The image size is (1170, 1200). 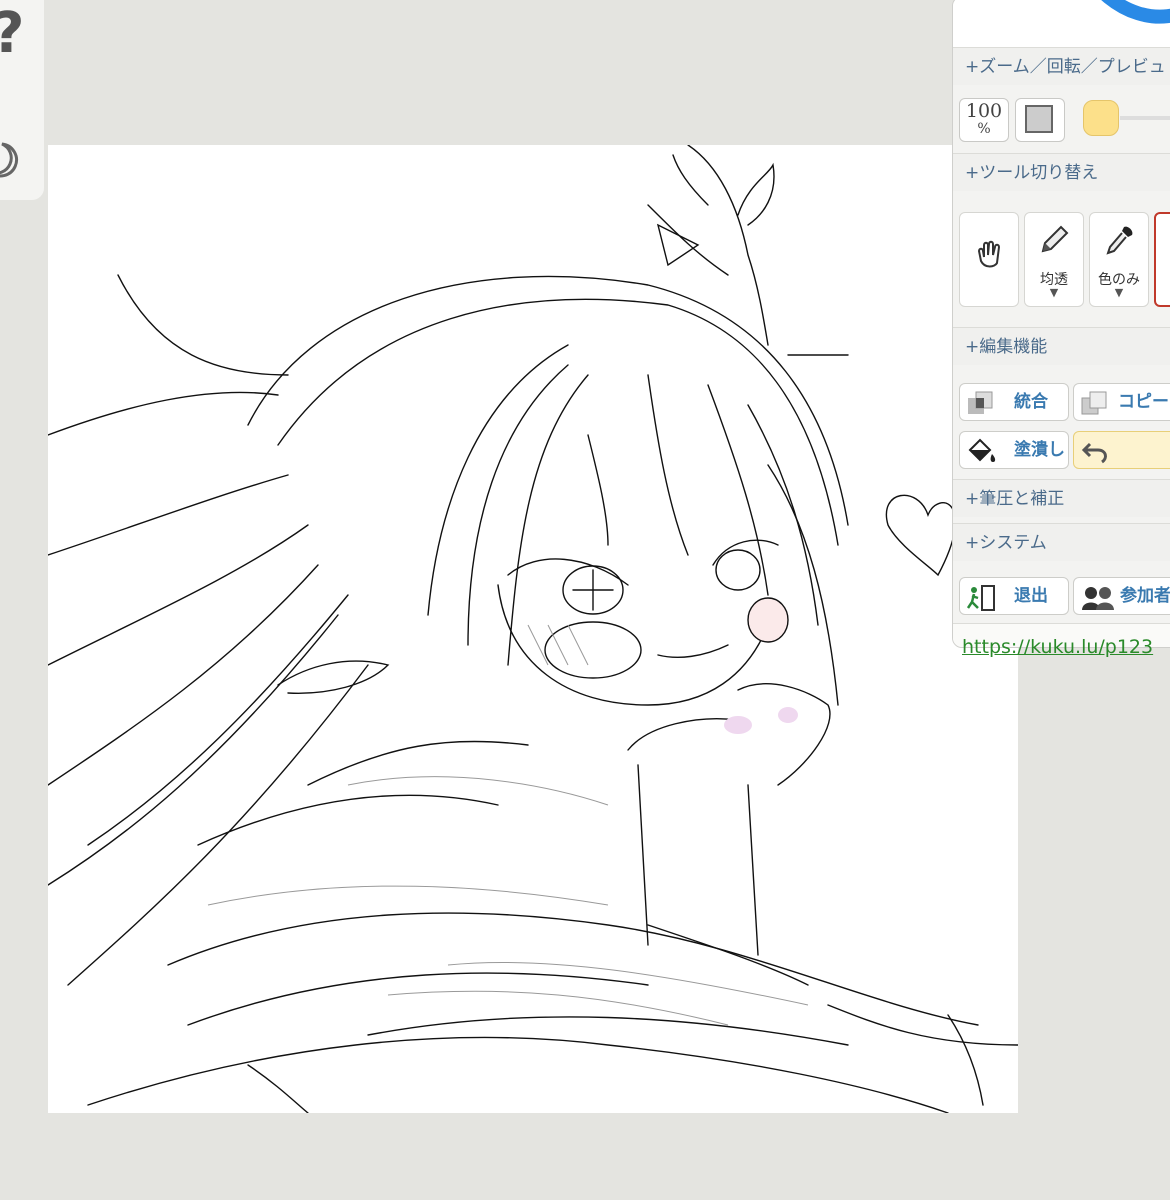 I want to click on fill-label: 塗潰し, so click(x=1039, y=450).